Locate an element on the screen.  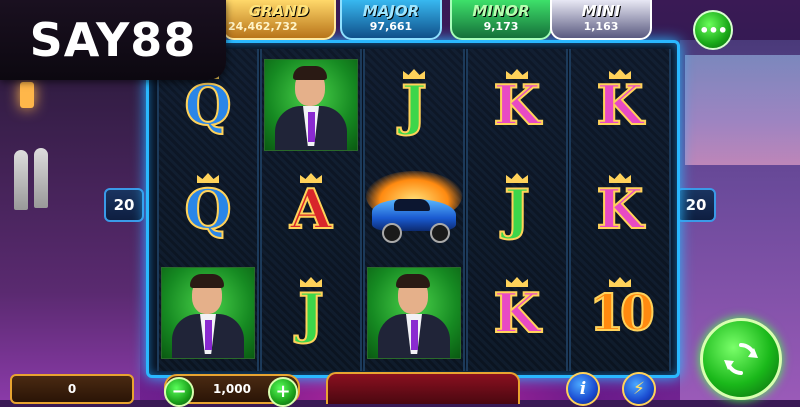
reel-symbol-q: Q is located at coordinates (208, 209).